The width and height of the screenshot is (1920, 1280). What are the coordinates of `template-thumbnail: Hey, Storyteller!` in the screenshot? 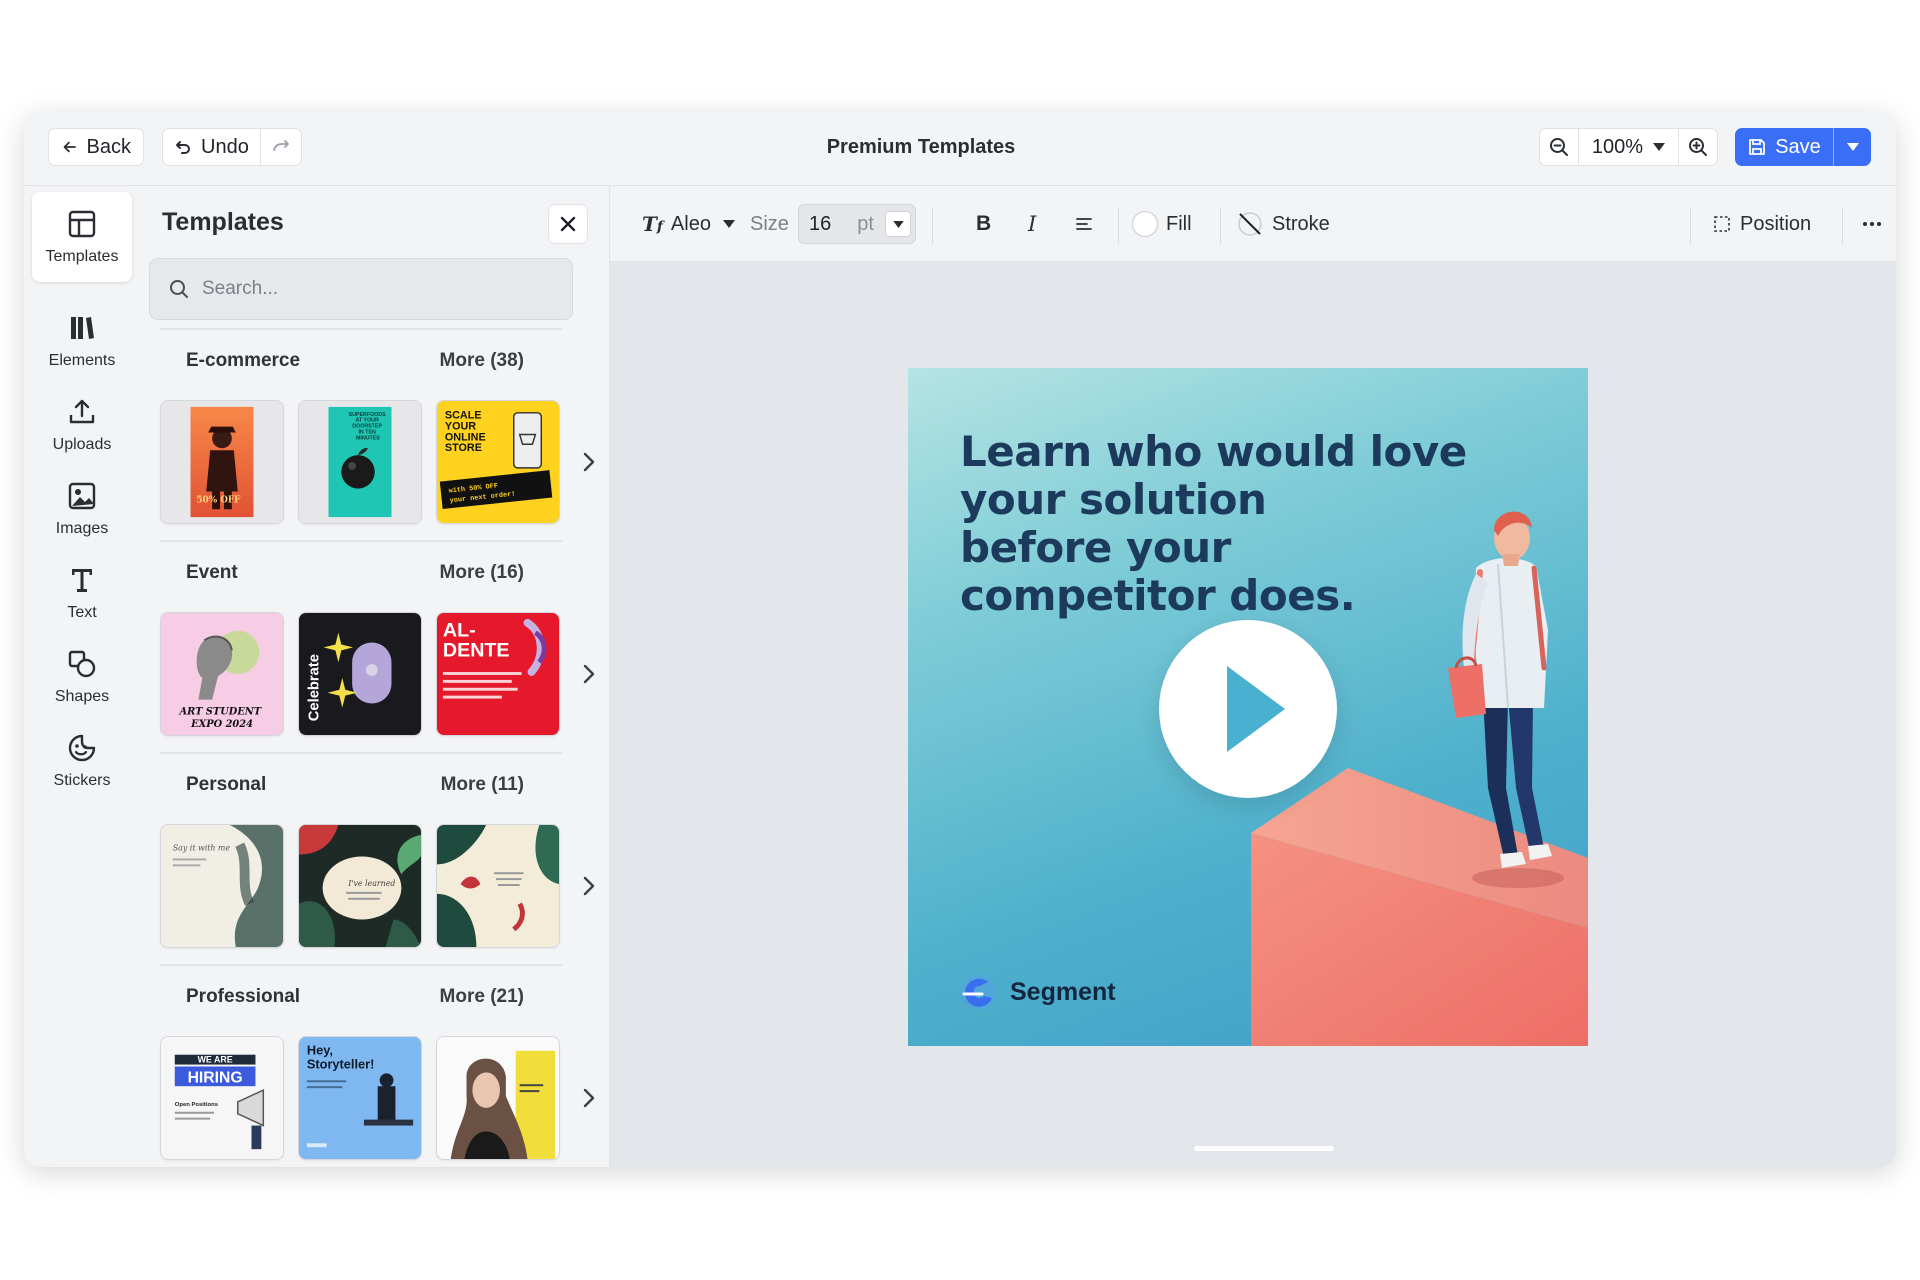 It's located at (360, 1098).